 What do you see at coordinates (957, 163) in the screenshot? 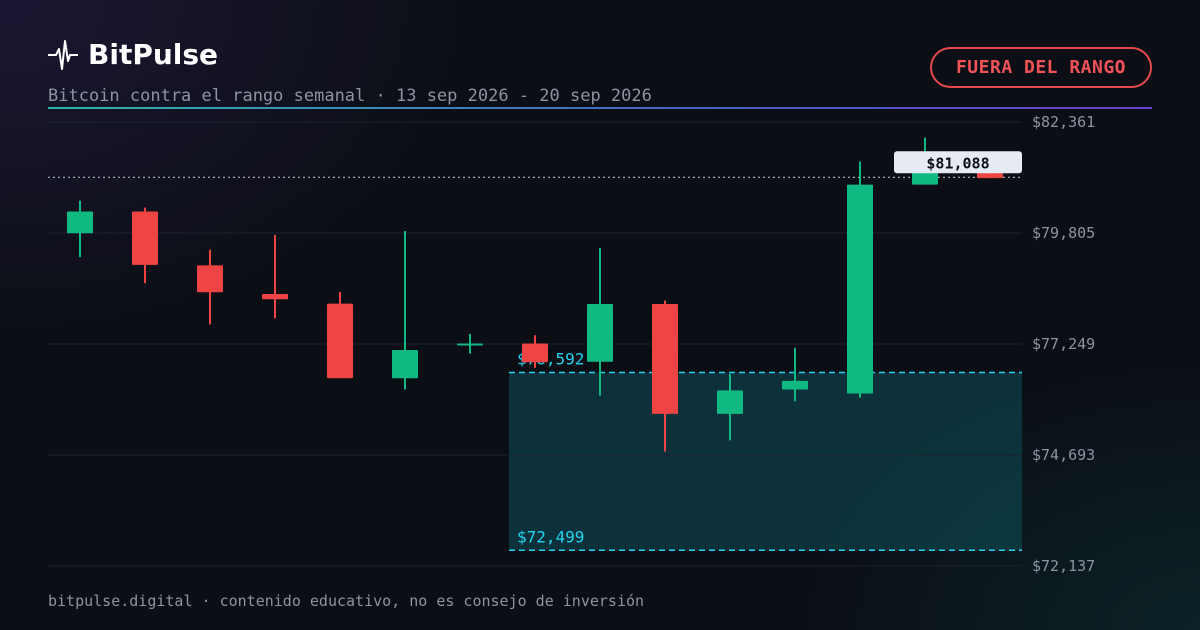
I see `current-price-label: $81,088` at bounding box center [957, 163].